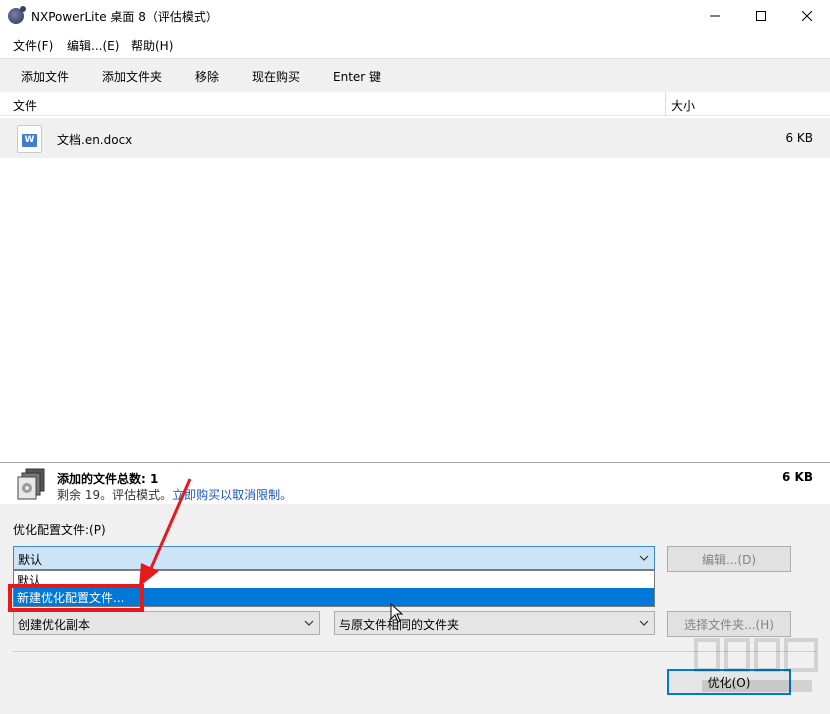 This screenshot has height=714, width=830. Describe the element at coordinates (665, 104) in the screenshot. I see `column-divider` at that location.